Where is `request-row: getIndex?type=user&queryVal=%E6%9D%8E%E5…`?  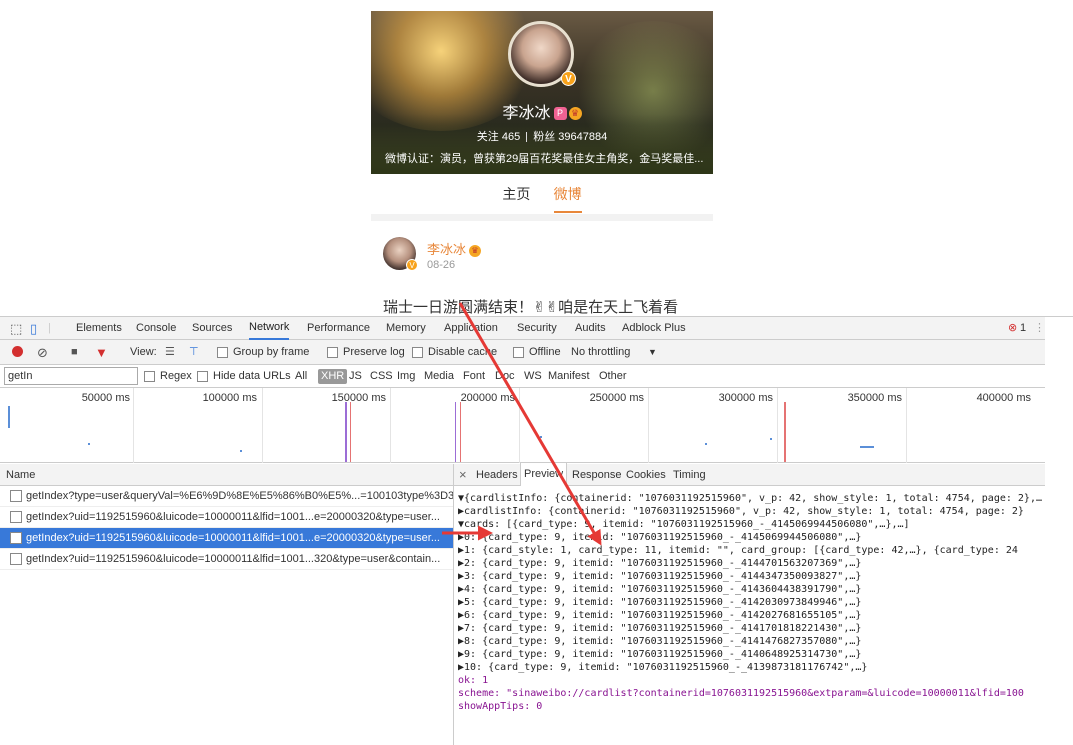 request-row: getIndex?type=user&queryVal=%E6%9D%8E%E5… is located at coordinates (226, 496).